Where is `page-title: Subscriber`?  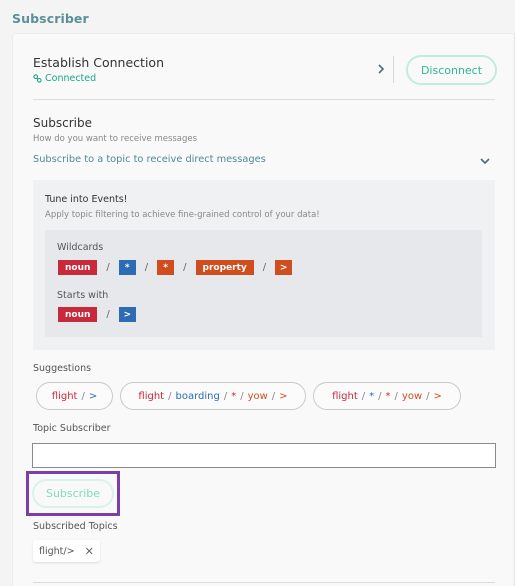 page-title: Subscriber is located at coordinates (50, 18).